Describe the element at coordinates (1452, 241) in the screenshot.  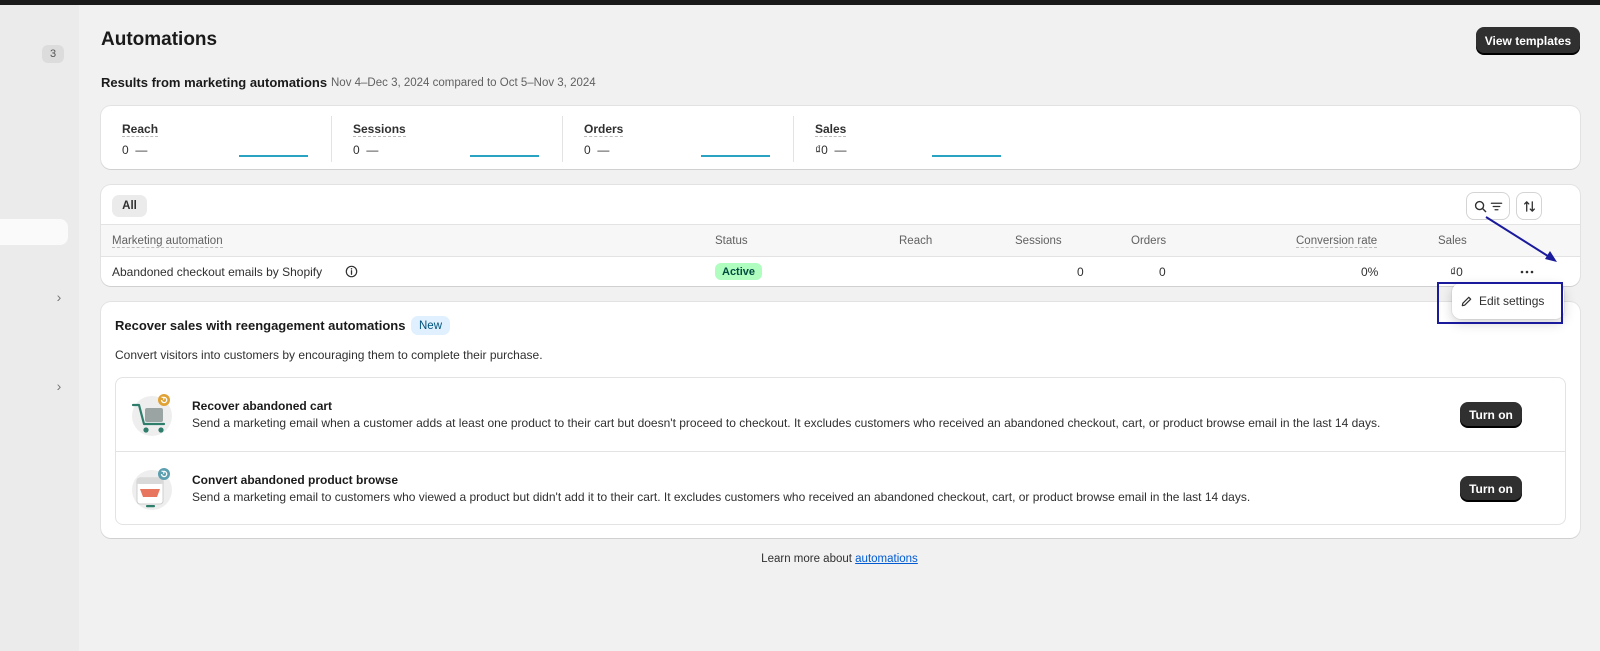
I see `column-header: Sales` at that location.